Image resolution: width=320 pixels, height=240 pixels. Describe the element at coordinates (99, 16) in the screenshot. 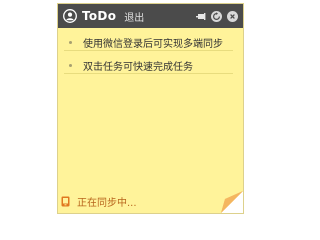

I see `app-title: ToDo` at that location.